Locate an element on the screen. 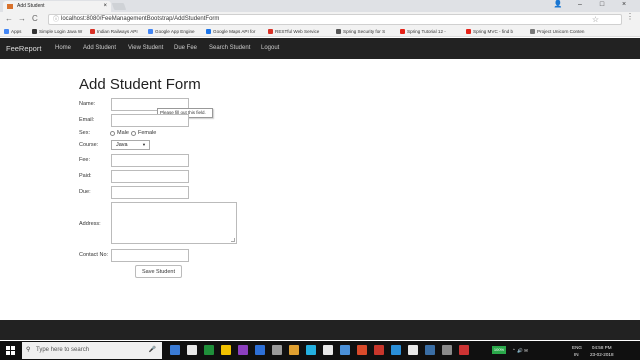 The width and height of the screenshot is (640, 360). female-radio is located at coordinates (133, 133).